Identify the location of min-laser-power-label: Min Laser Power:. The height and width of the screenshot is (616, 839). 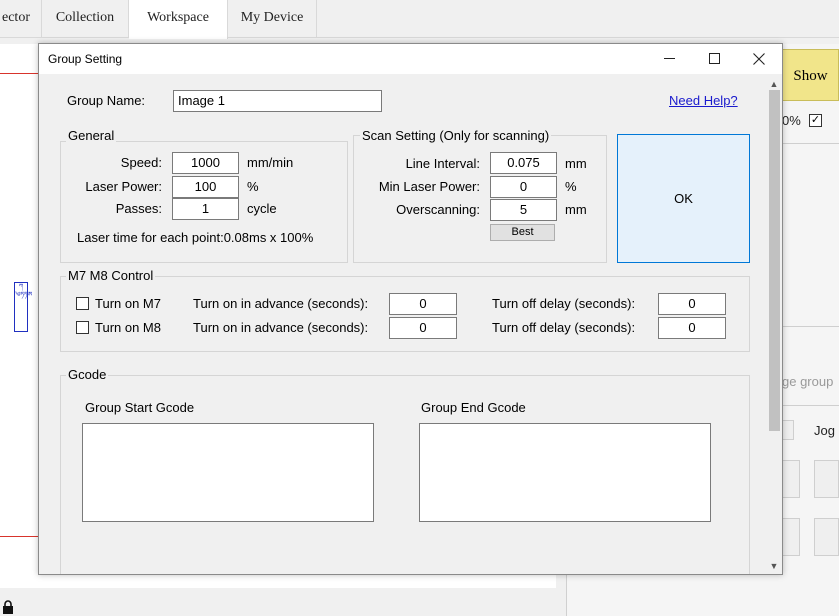
(429, 186).